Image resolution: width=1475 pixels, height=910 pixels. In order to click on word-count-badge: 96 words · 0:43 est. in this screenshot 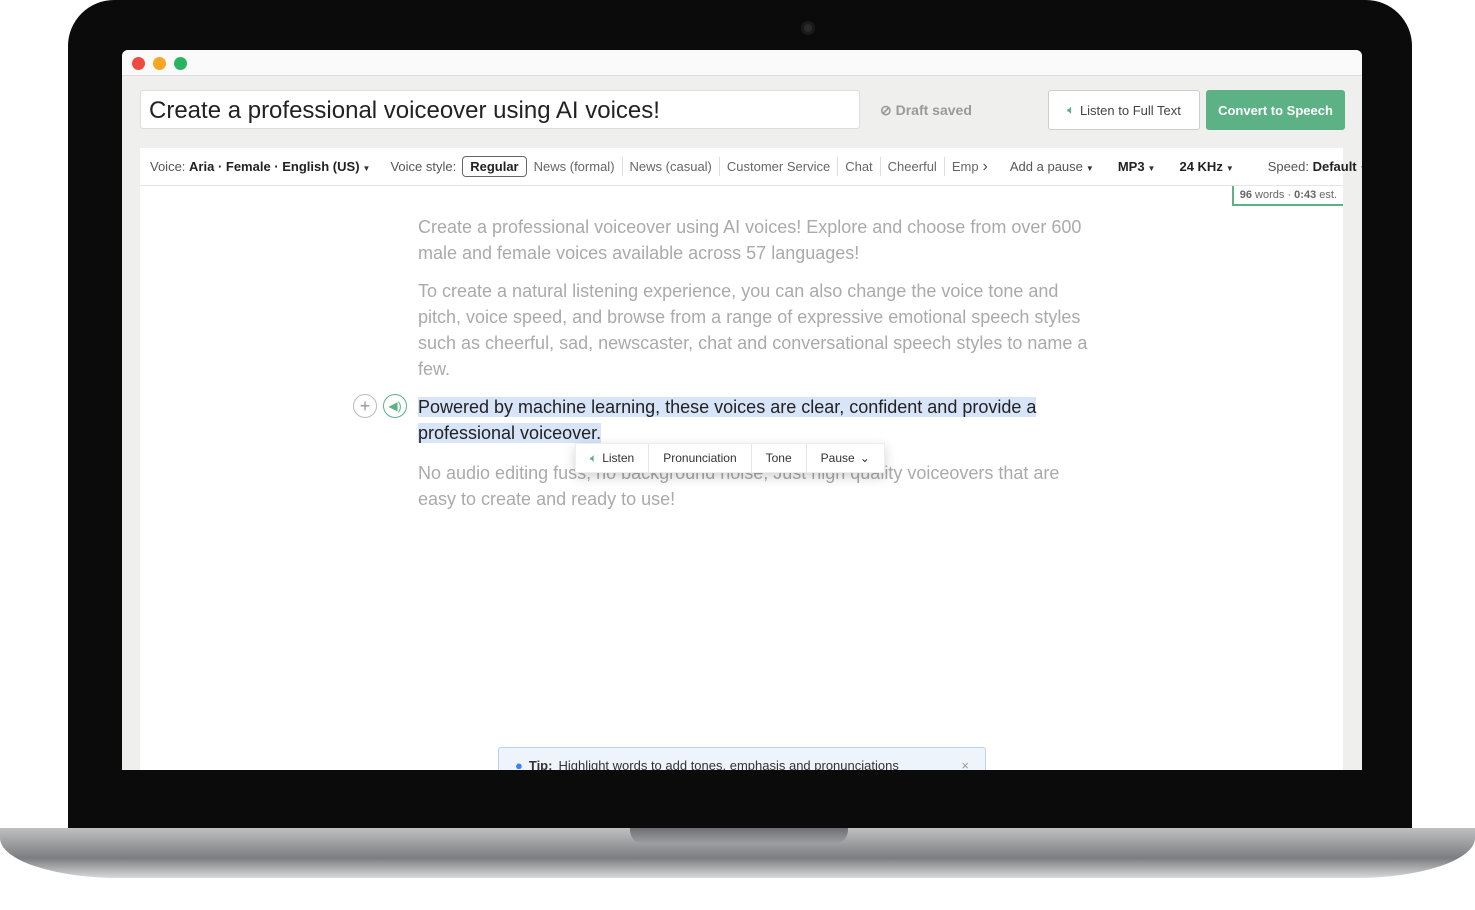, I will do `click(1287, 196)`.